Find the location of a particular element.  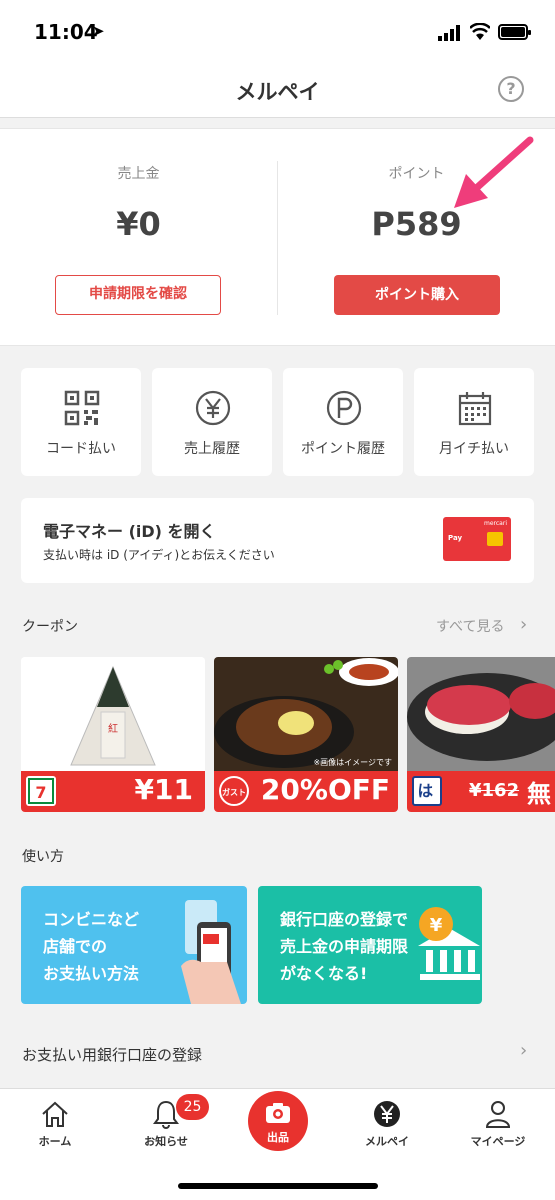

check-deadline-button: 申請期限を確認 is located at coordinates (138, 295).